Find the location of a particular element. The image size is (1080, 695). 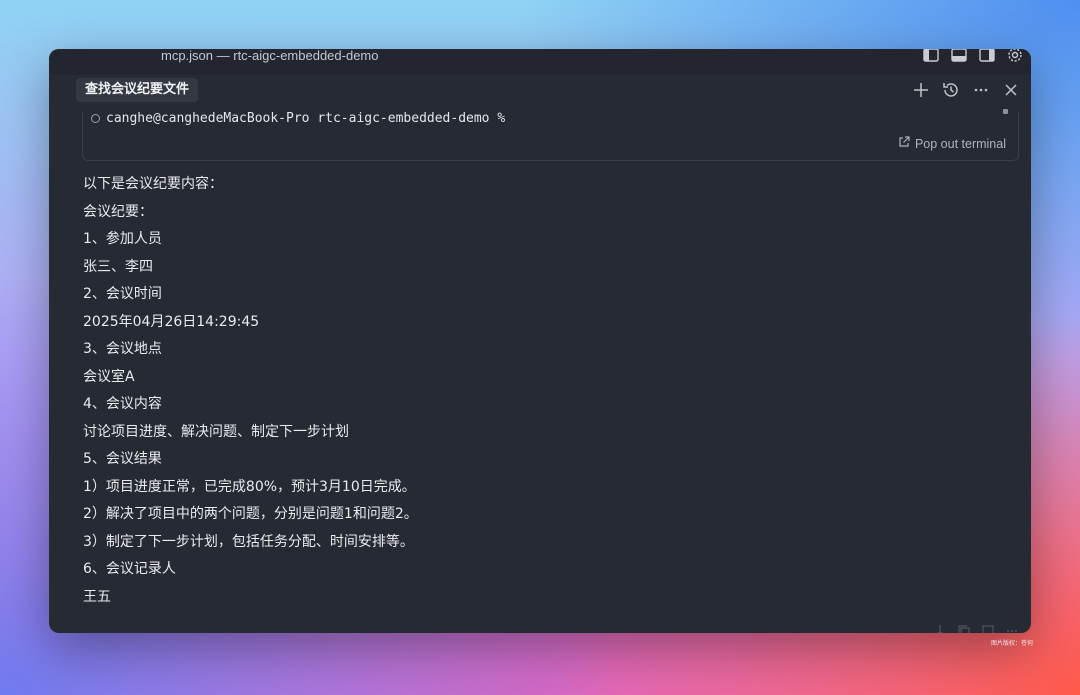

panel-actions is located at coordinates (966, 90).